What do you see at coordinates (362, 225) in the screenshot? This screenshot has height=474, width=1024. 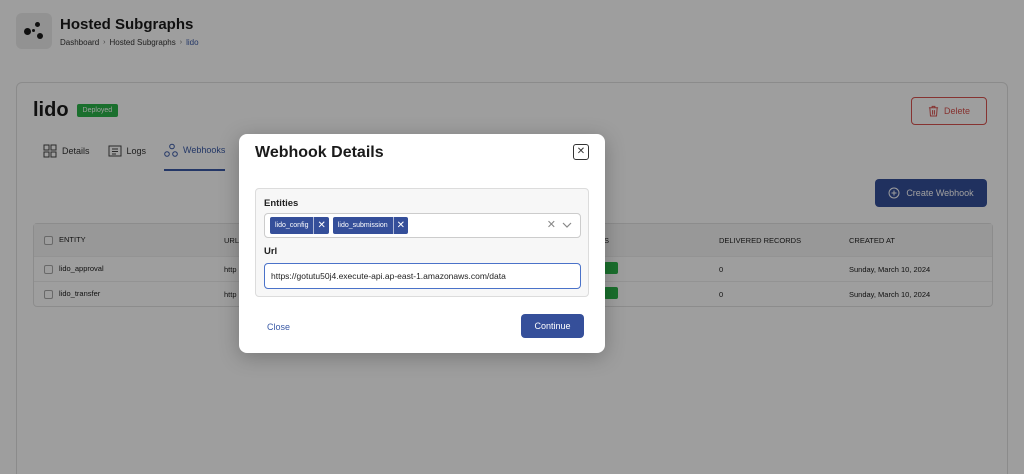 I see `entity-tag-label: lido_submission` at bounding box center [362, 225].